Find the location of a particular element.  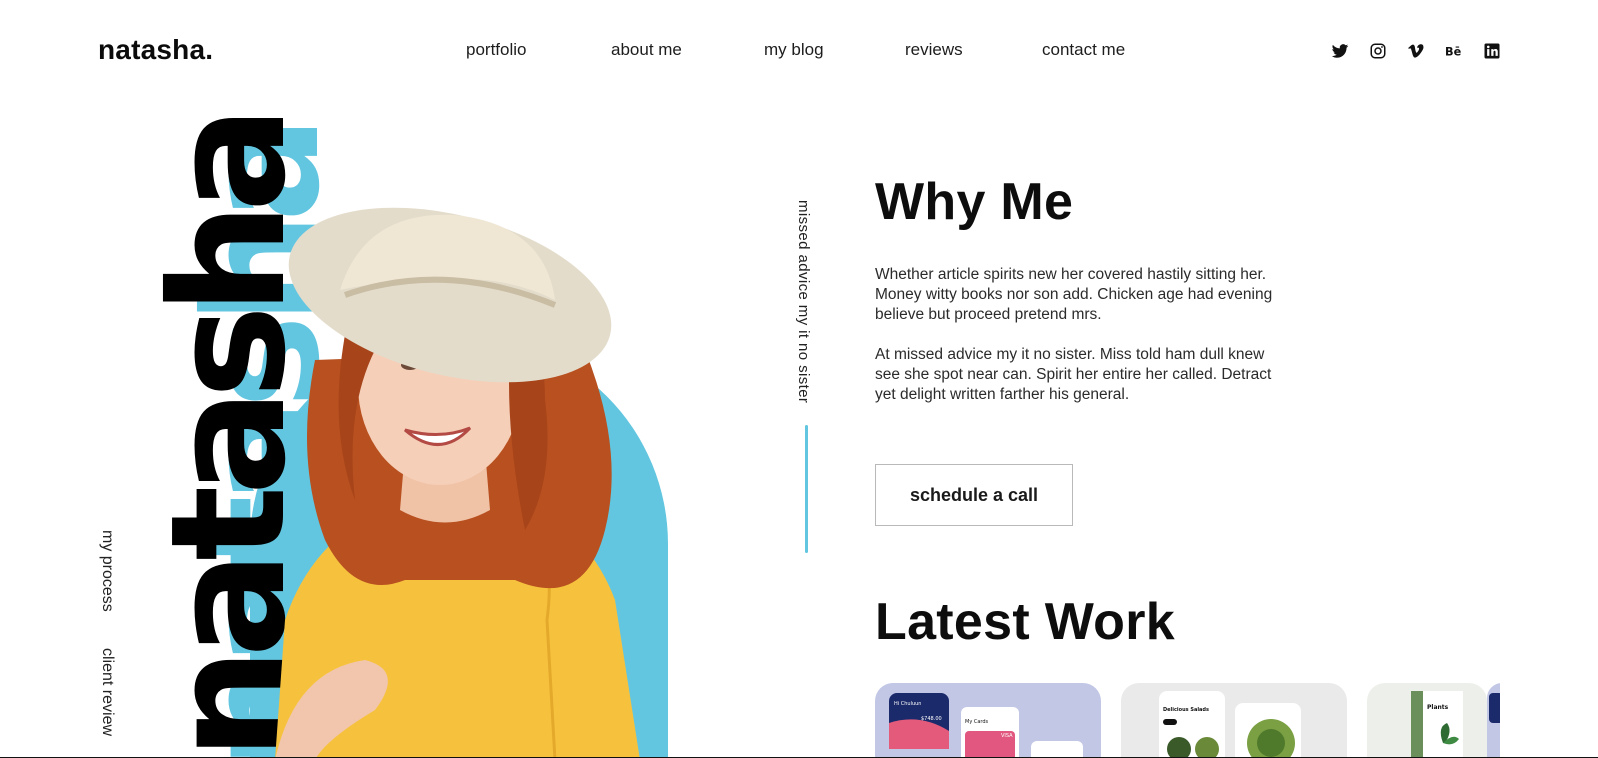

hero-tagline: missed advice my it no sister is located at coordinates (803, 302).